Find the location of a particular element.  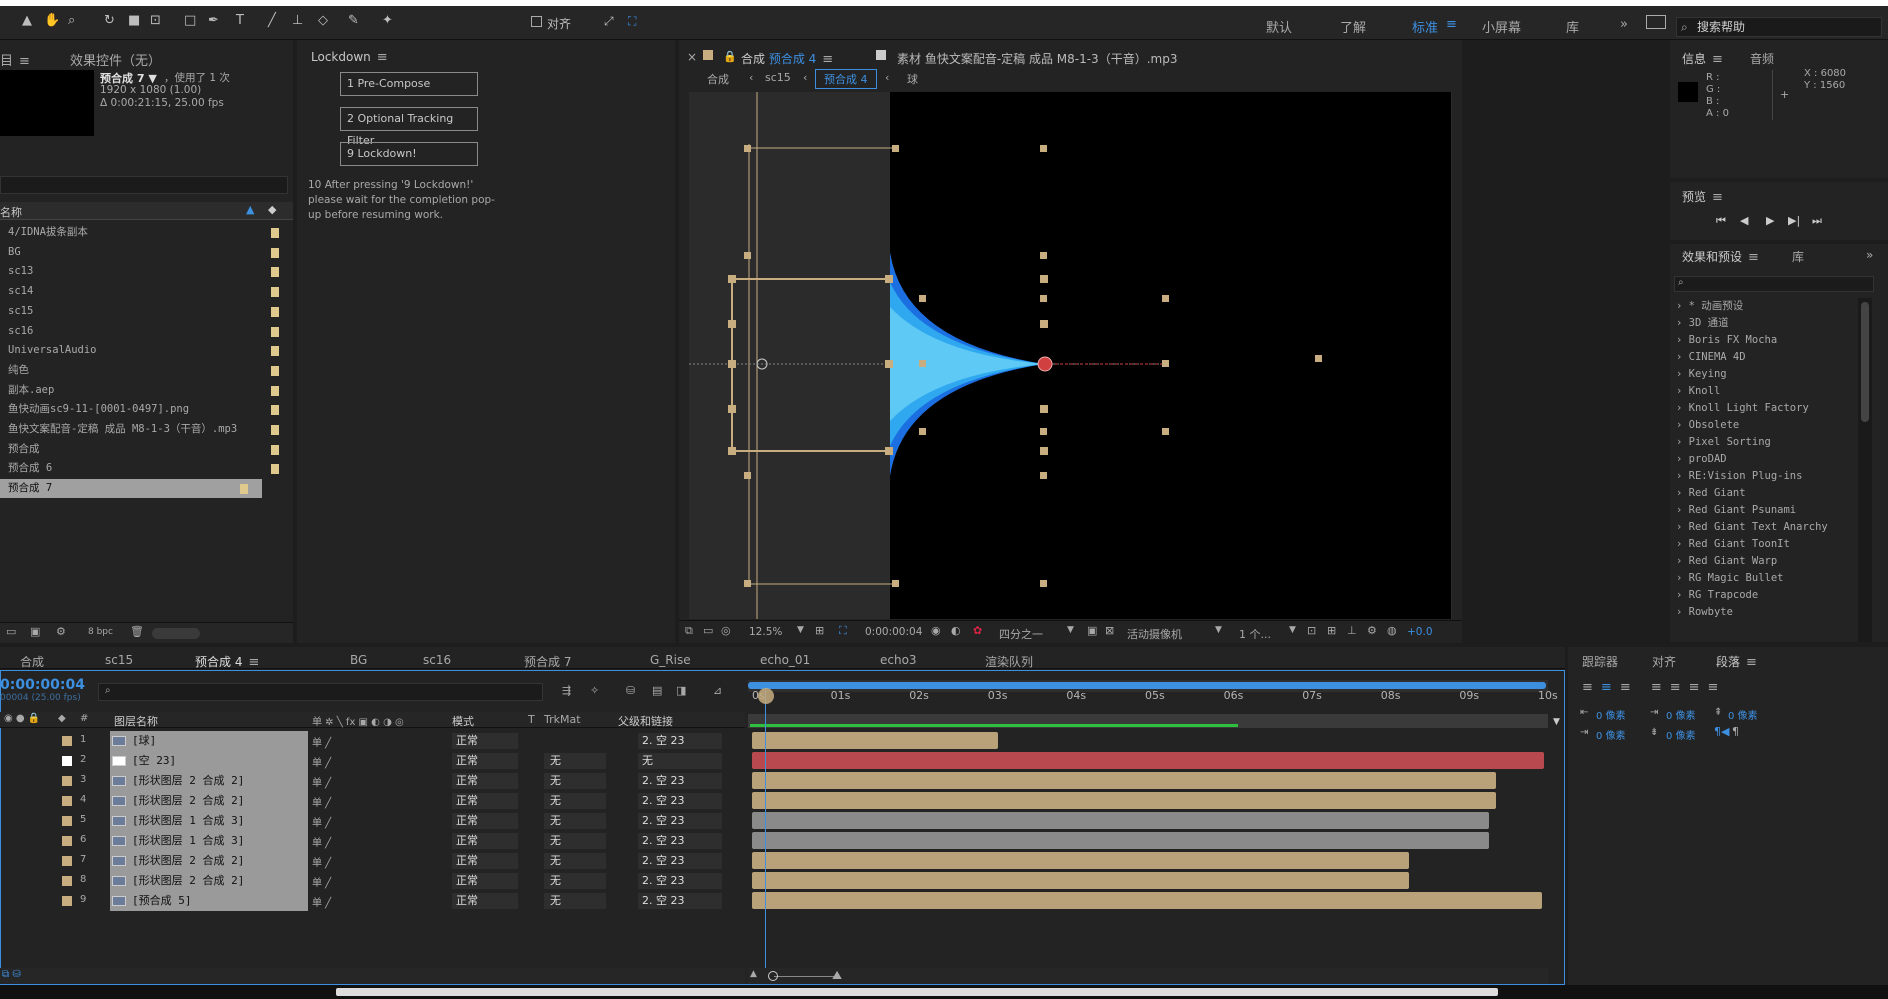

effect-category: › Obsolete is located at coordinates (1707, 425).